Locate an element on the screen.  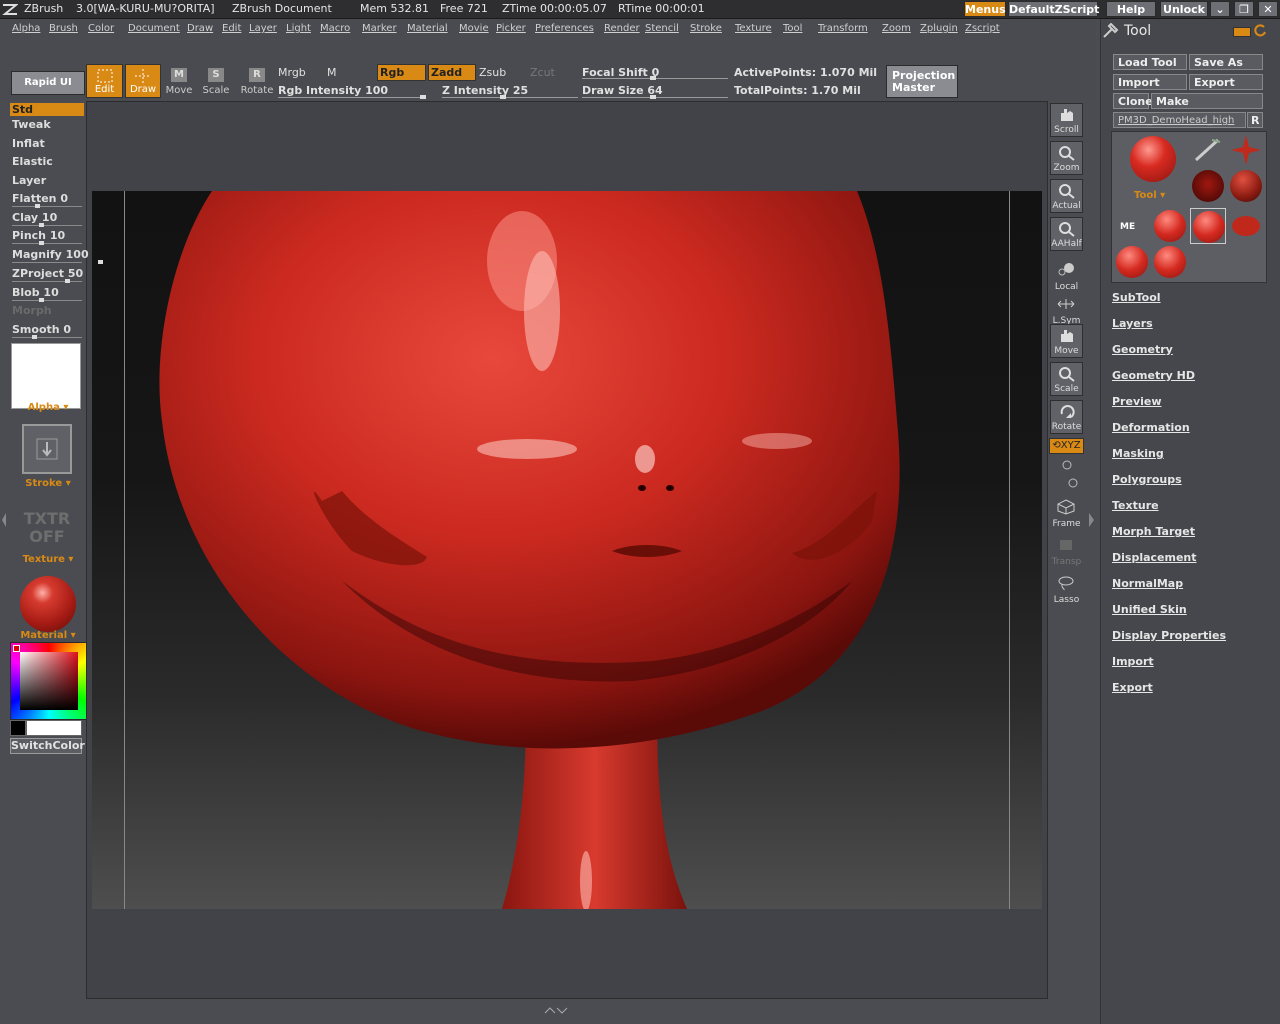
zoom-button: Zoom is located at coordinates (1066, 158).